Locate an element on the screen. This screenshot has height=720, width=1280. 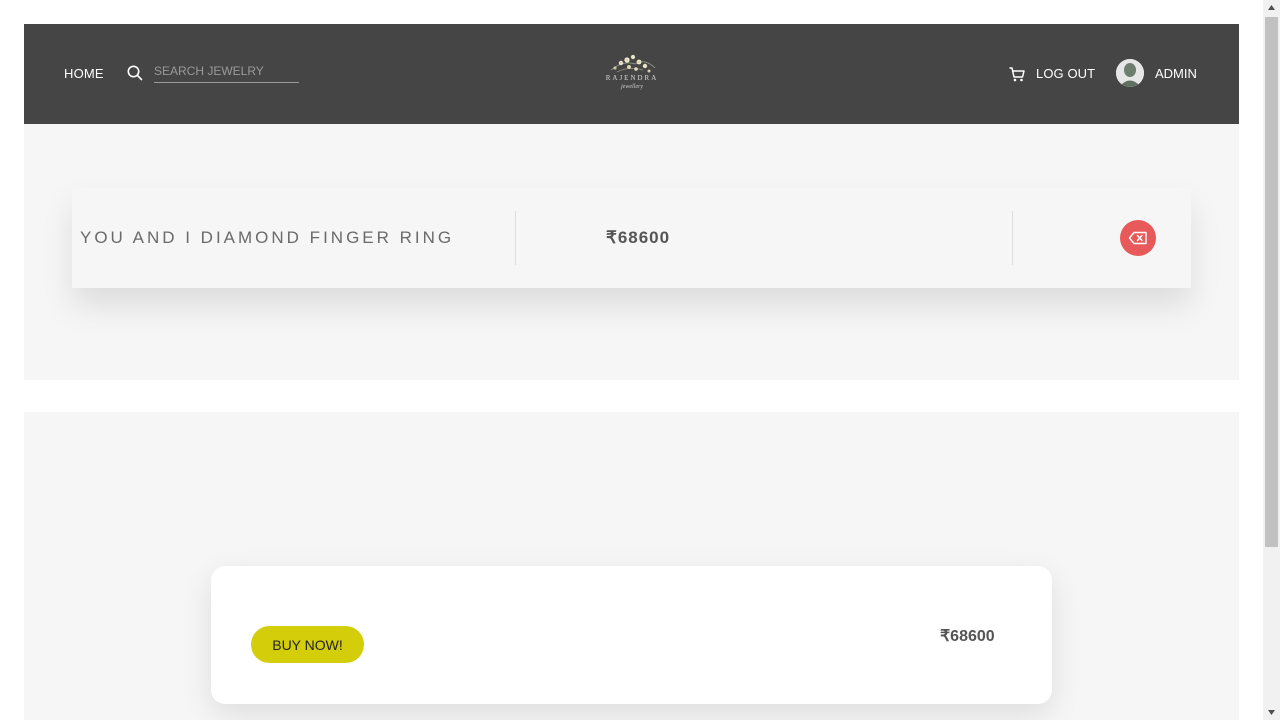
logout-link: LOG OUT is located at coordinates (1065, 73).